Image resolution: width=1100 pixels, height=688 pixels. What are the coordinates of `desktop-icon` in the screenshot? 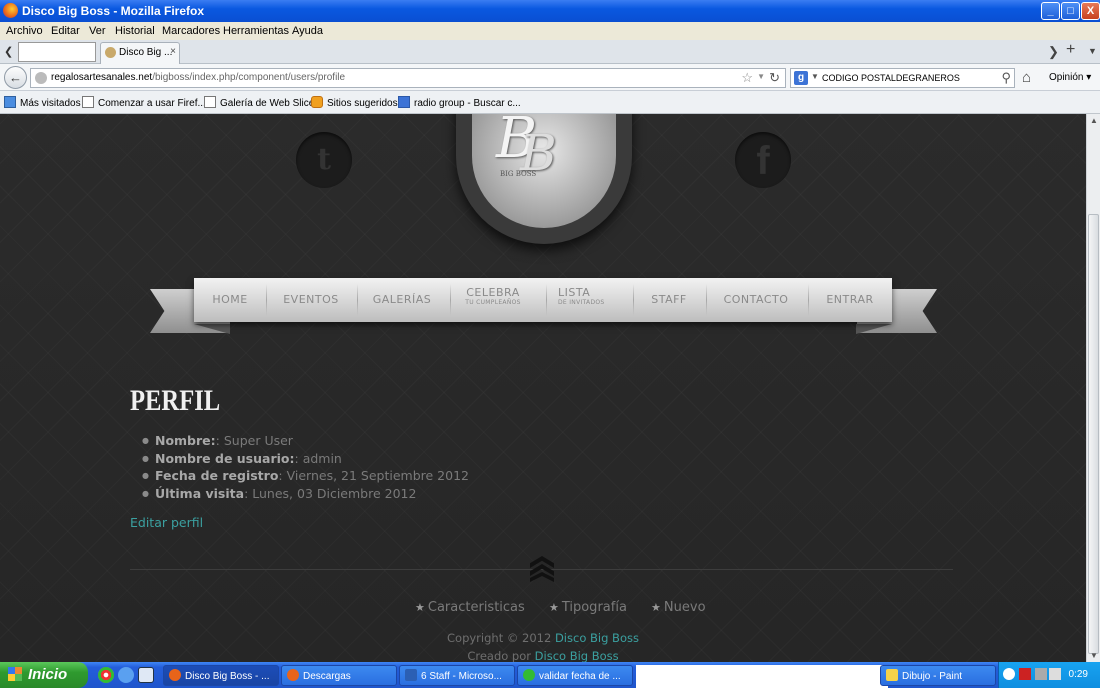 It's located at (146, 675).